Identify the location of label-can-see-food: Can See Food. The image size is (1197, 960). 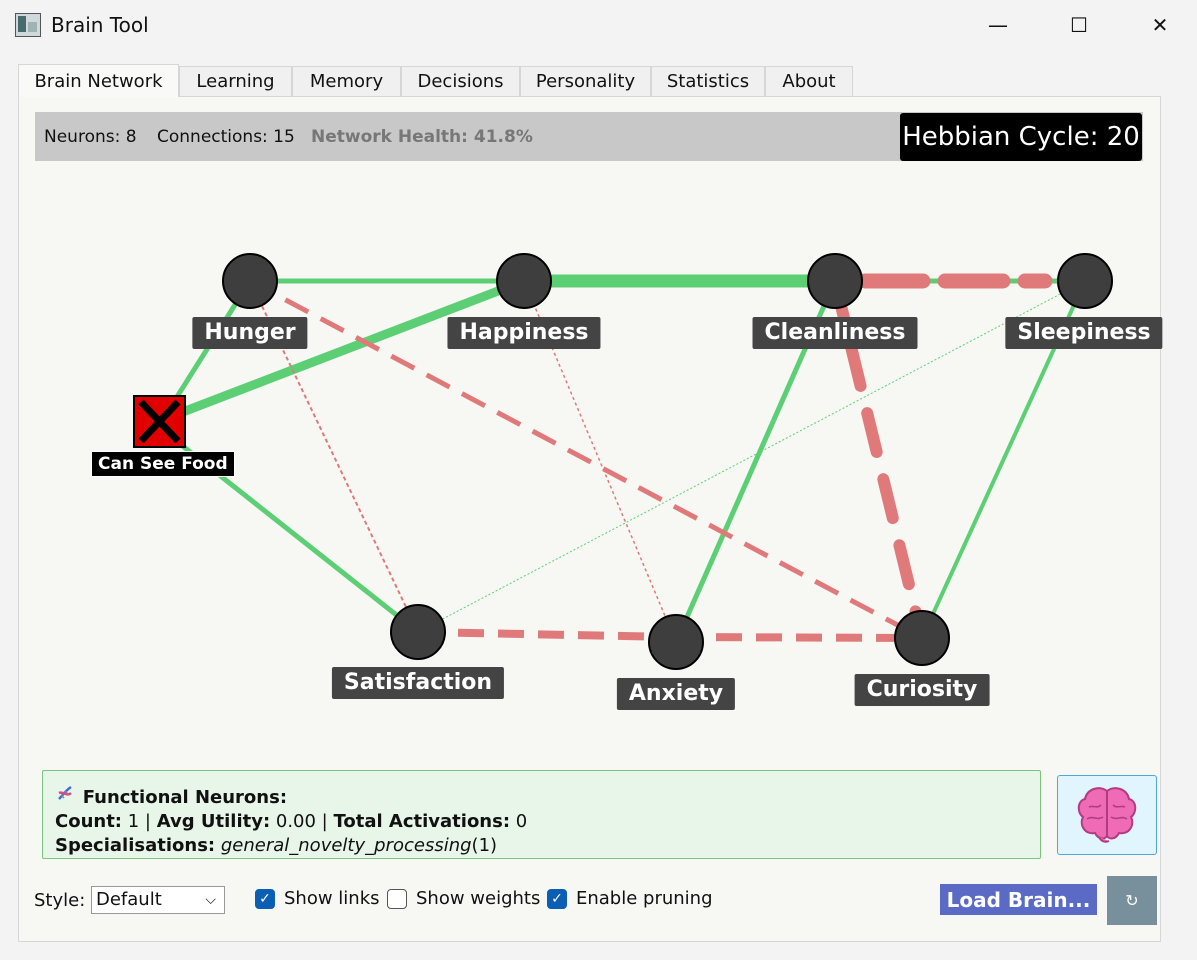
(163, 464).